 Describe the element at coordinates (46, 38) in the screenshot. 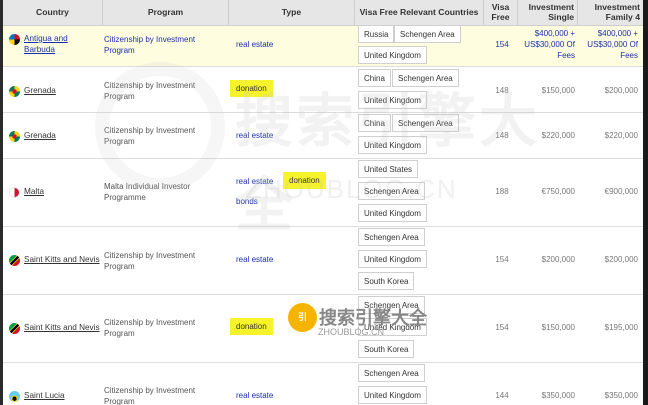

I see `country-name-line1: Antigua and` at that location.